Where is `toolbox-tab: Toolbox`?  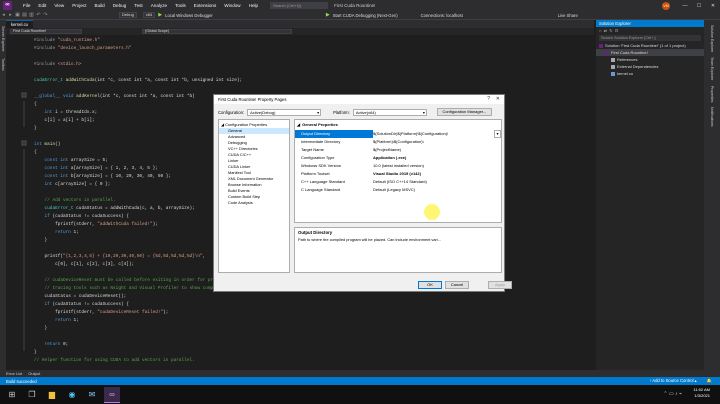 toolbox-tab: Toolbox is located at coordinates (3, 64).